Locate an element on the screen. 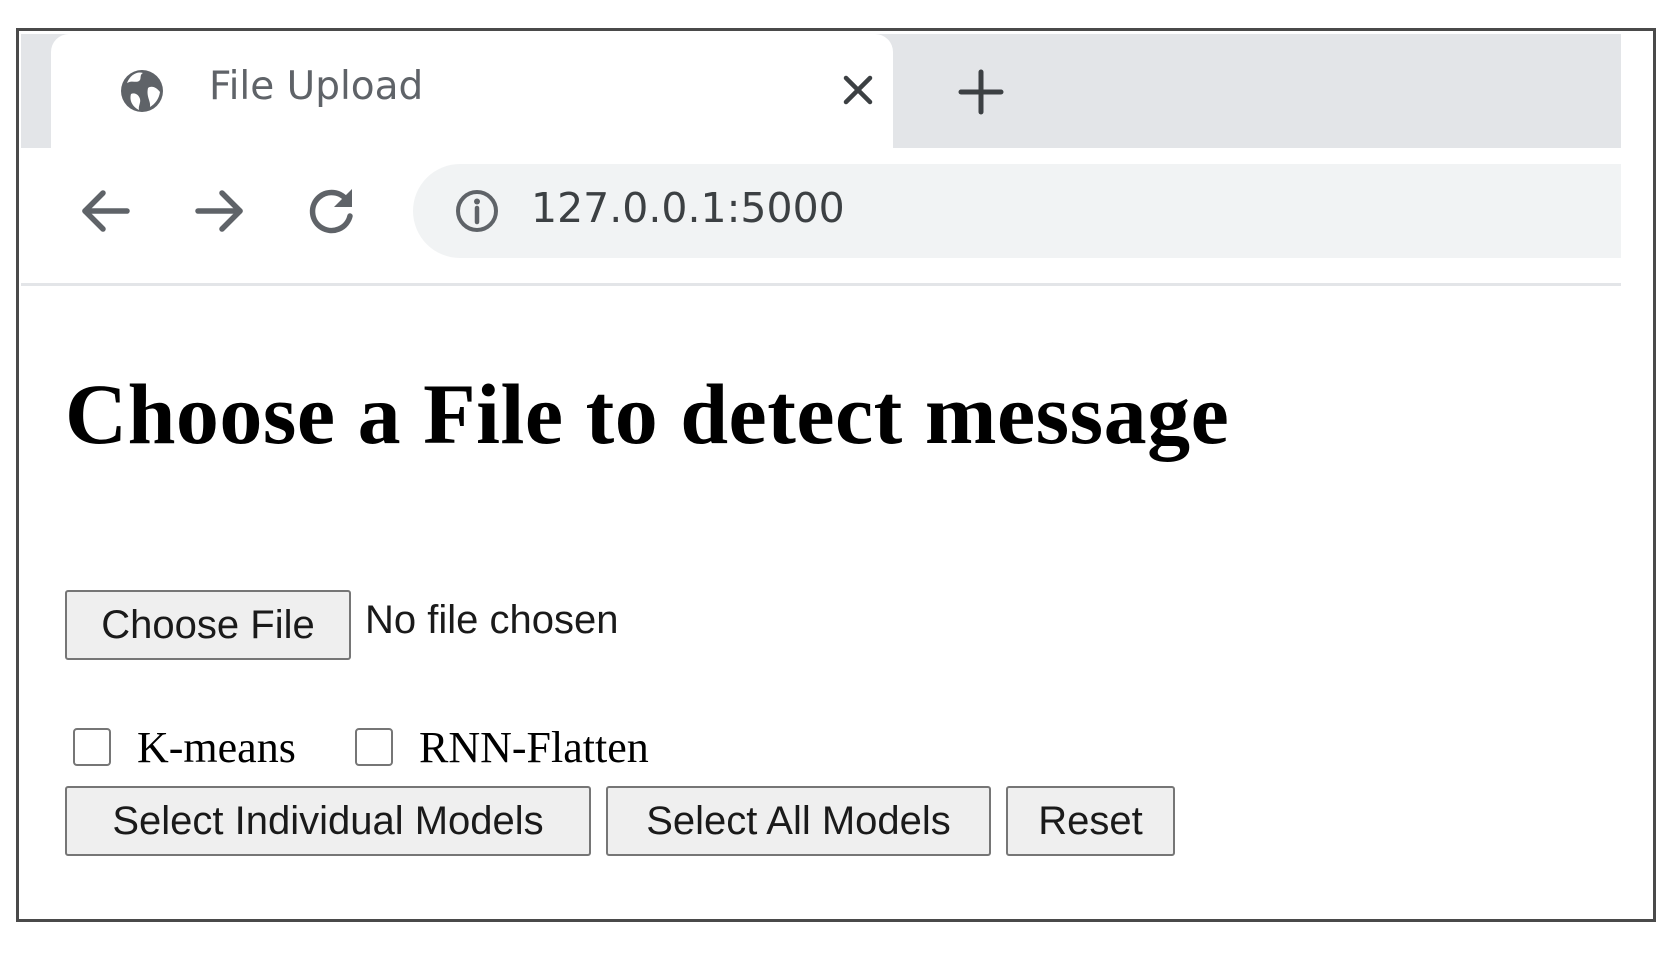  reset-button: Reset is located at coordinates (1090, 821).